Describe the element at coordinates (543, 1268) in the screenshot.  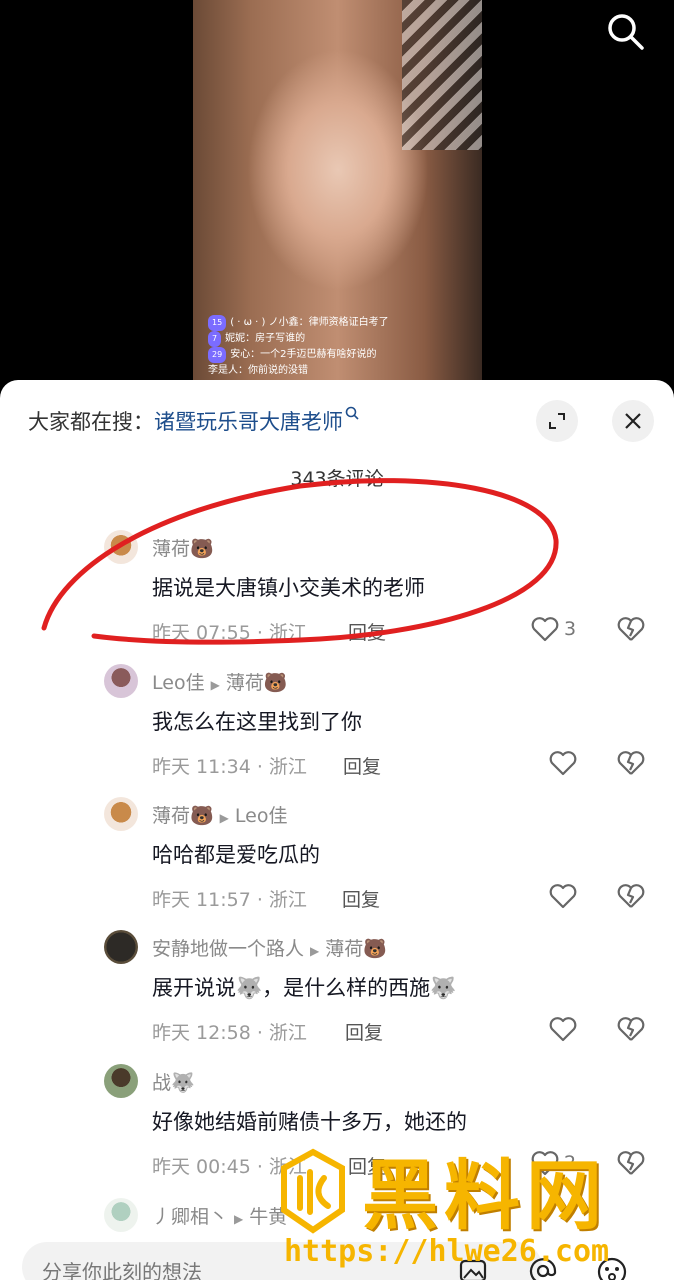
I see `mention-icon` at that location.